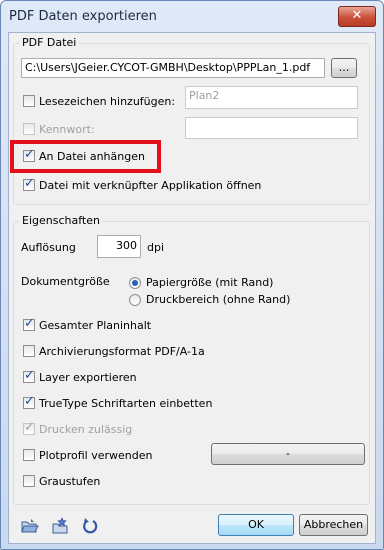 The width and height of the screenshot is (384, 550). I want to click on radio-selected-dot, so click(135, 283).